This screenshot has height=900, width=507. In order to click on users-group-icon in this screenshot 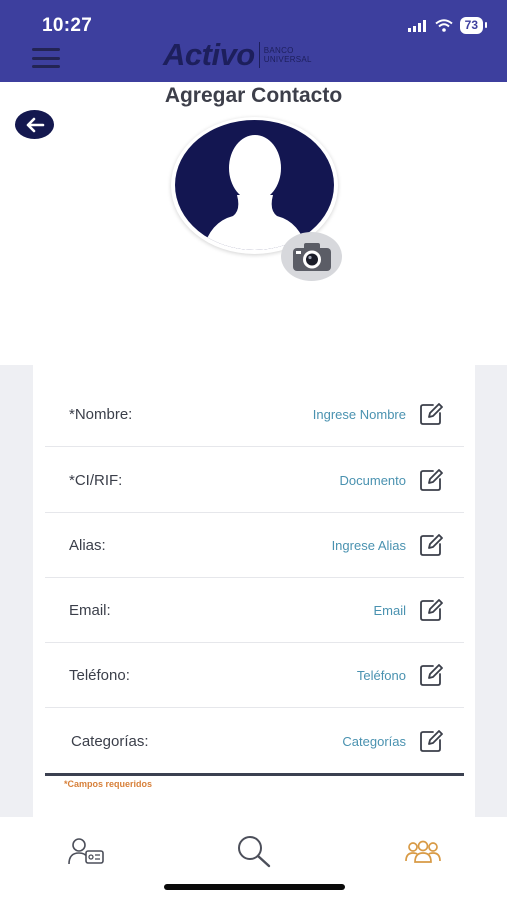, I will do `click(423, 851)`.